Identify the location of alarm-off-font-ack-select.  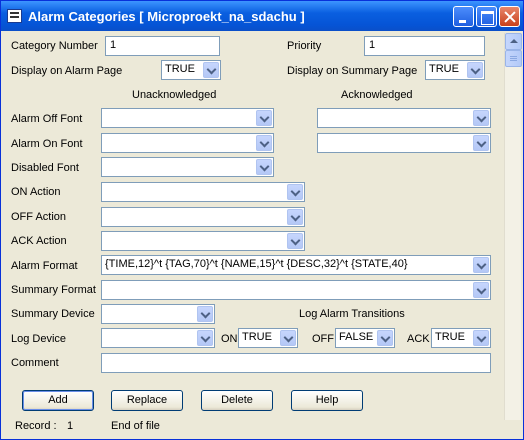
(404, 118).